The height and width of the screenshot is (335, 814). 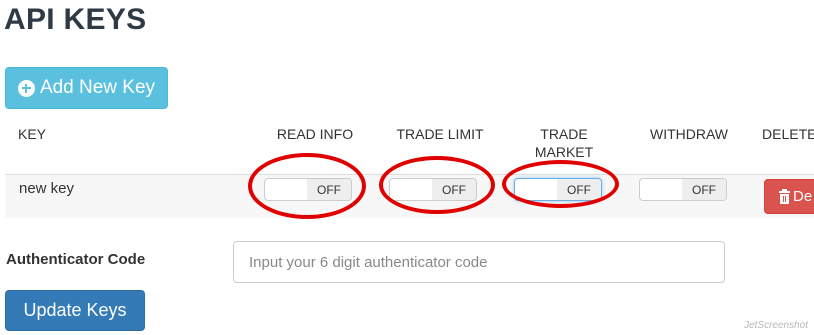 What do you see at coordinates (784, 196) in the screenshot?
I see `trash-icon` at bounding box center [784, 196].